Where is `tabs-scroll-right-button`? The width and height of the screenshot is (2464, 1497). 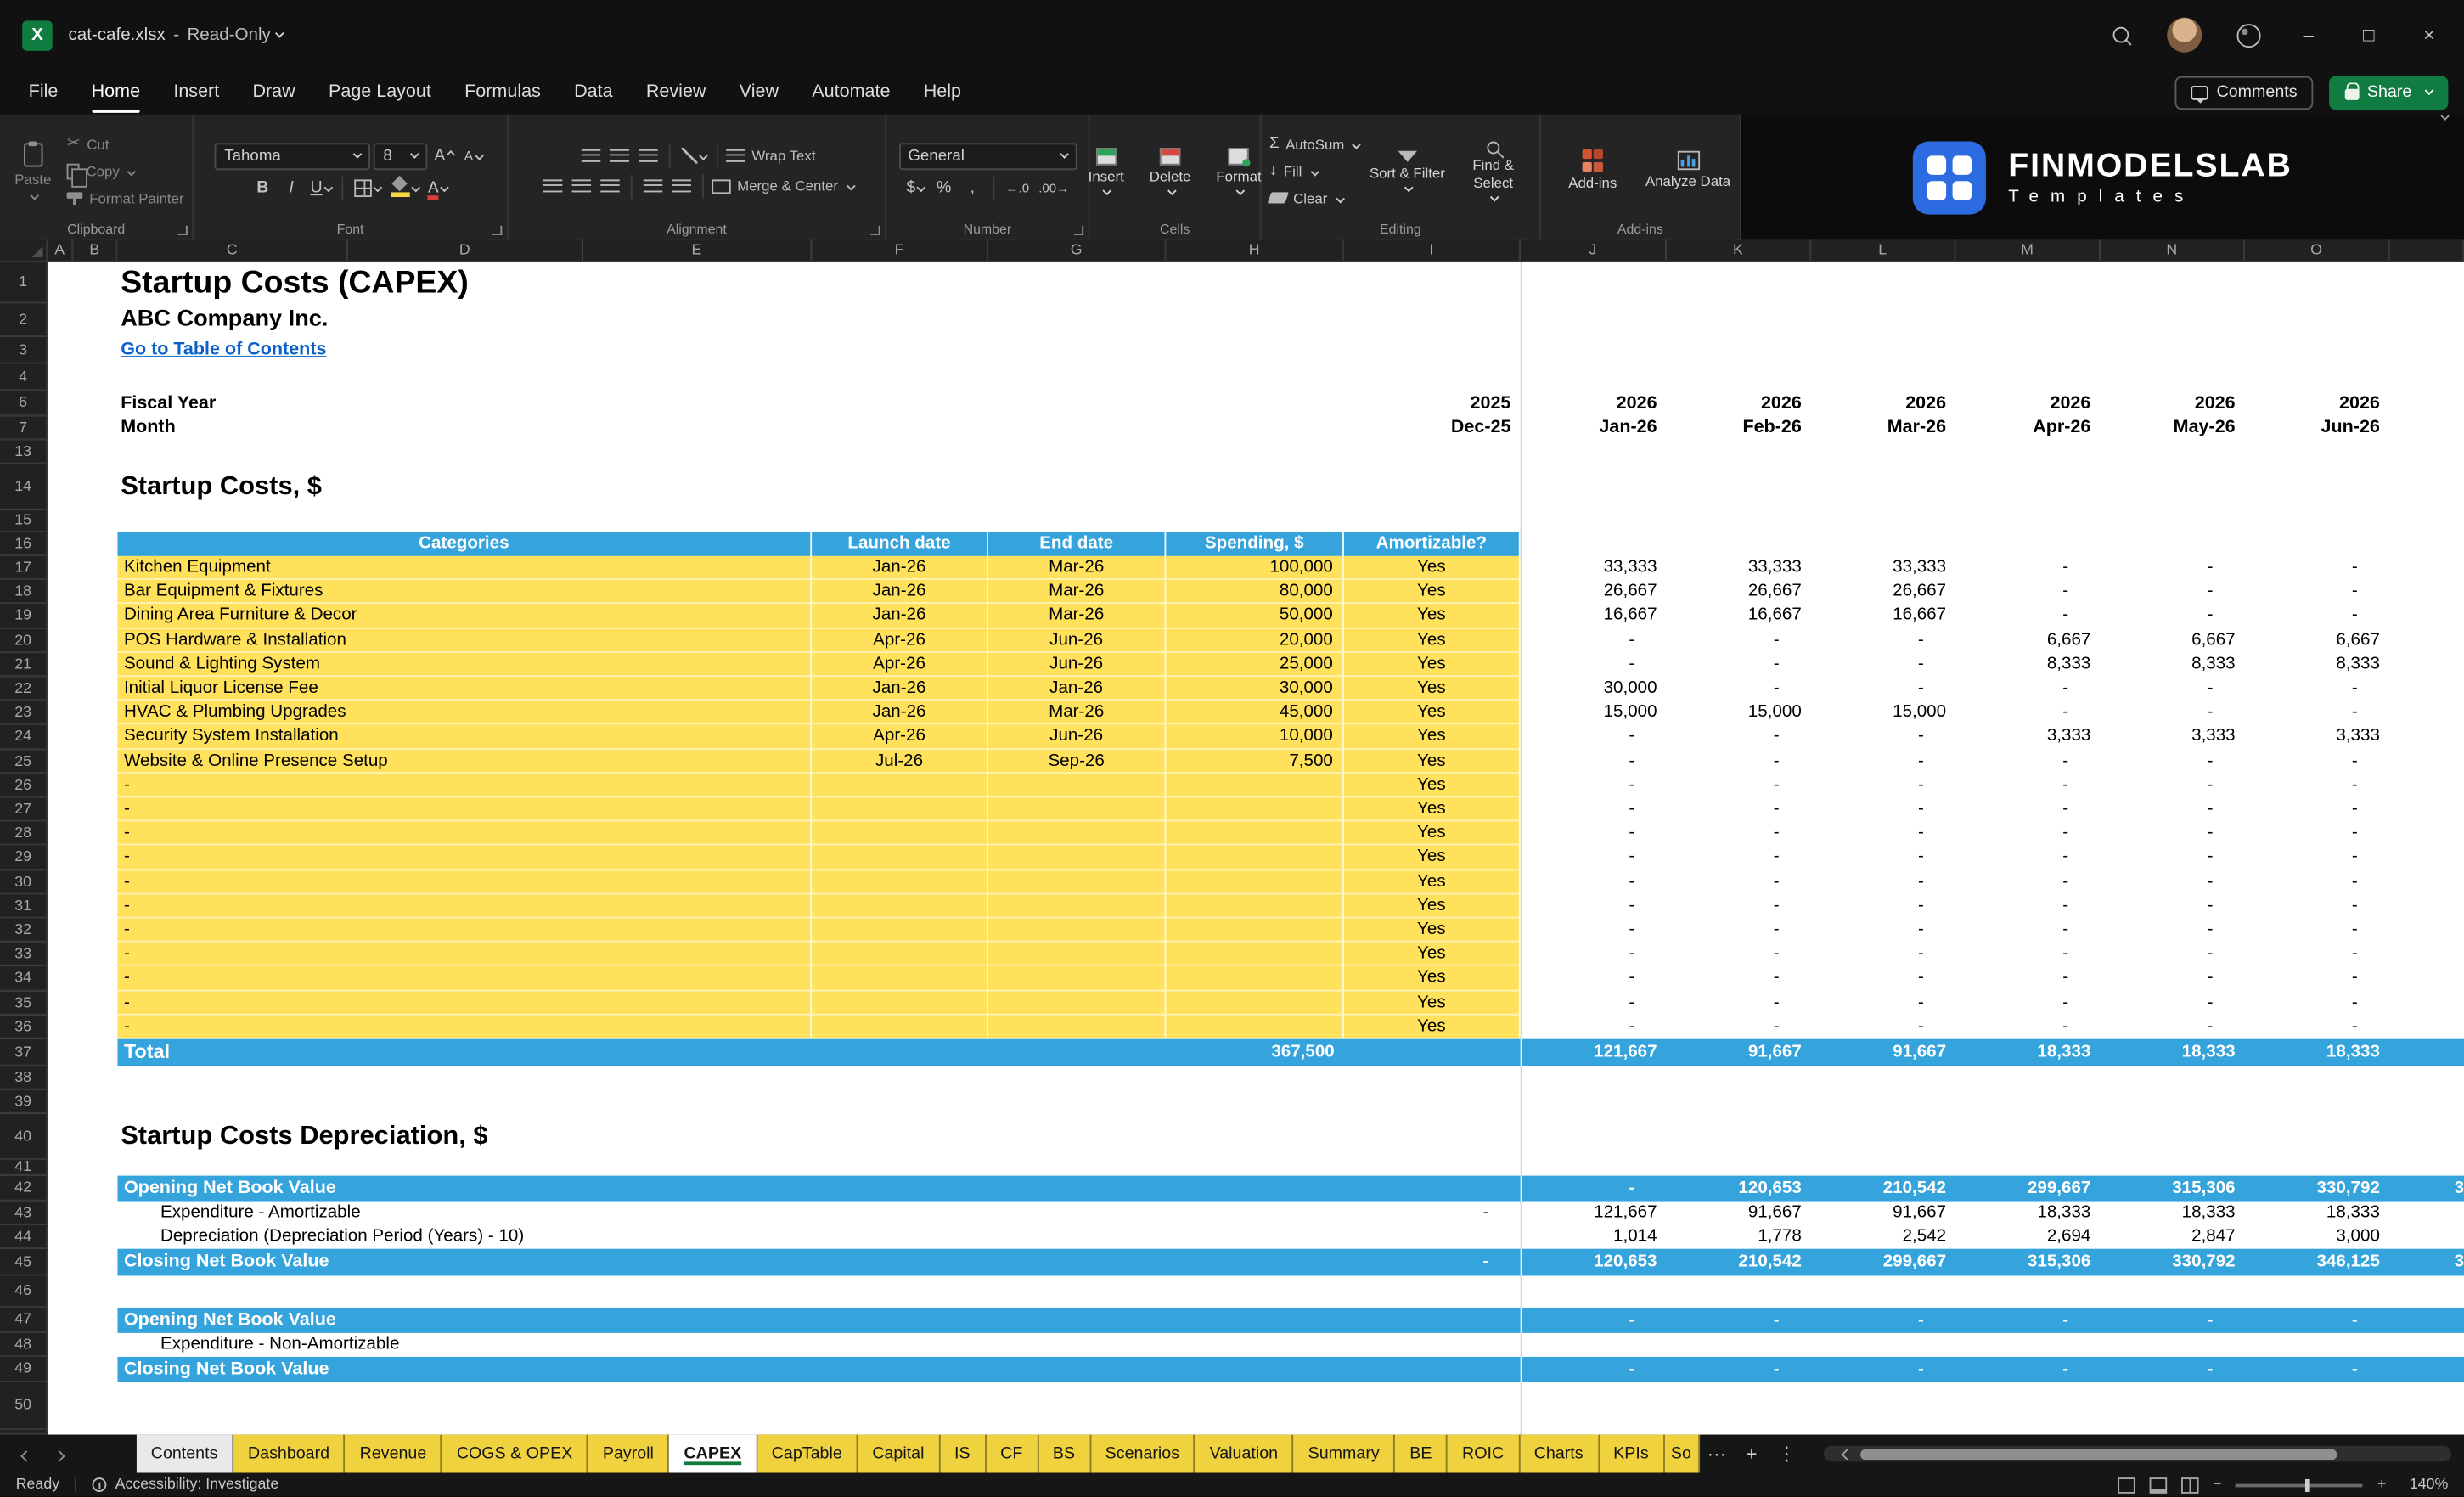
tabs-scroll-right-button is located at coordinates (59, 1453).